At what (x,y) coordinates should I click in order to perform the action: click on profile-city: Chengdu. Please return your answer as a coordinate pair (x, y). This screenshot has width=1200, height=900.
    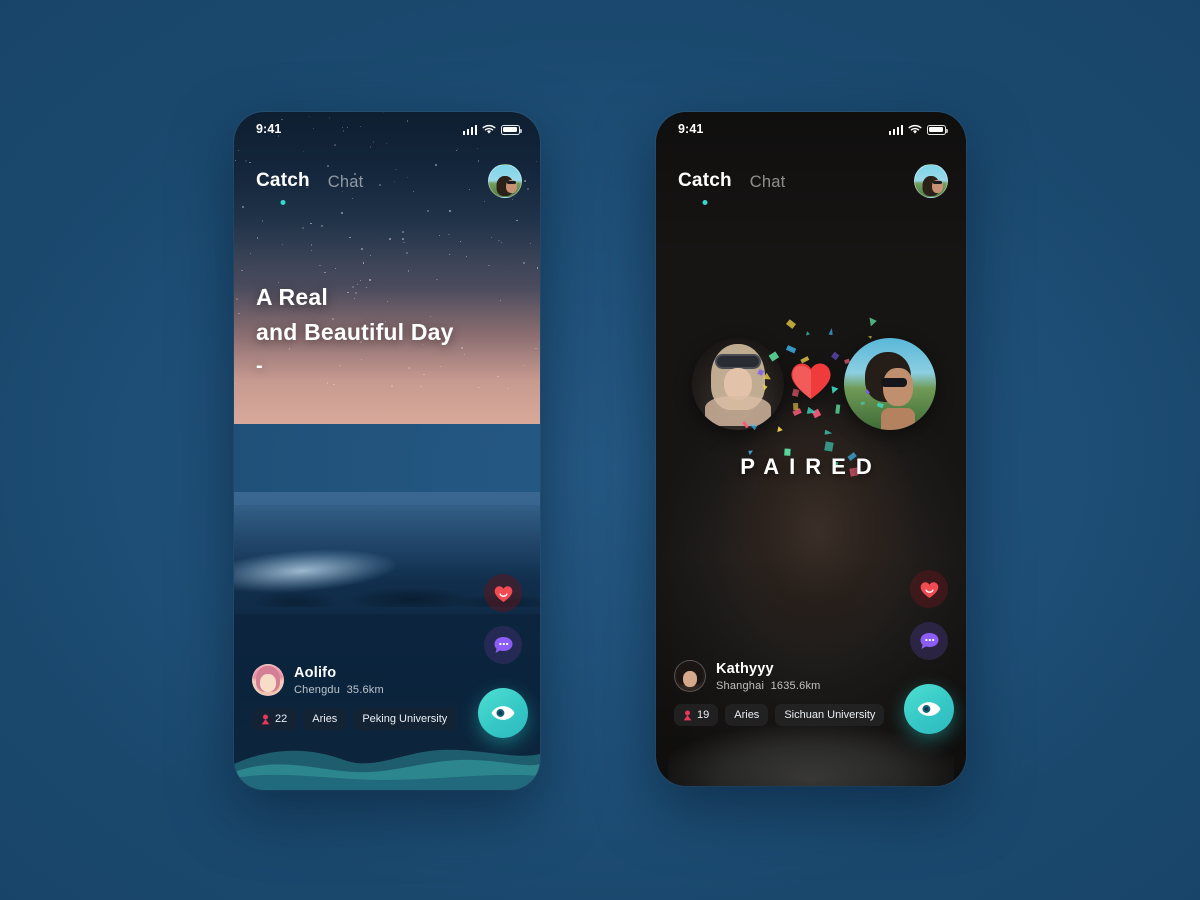
    Looking at the image, I should click on (317, 689).